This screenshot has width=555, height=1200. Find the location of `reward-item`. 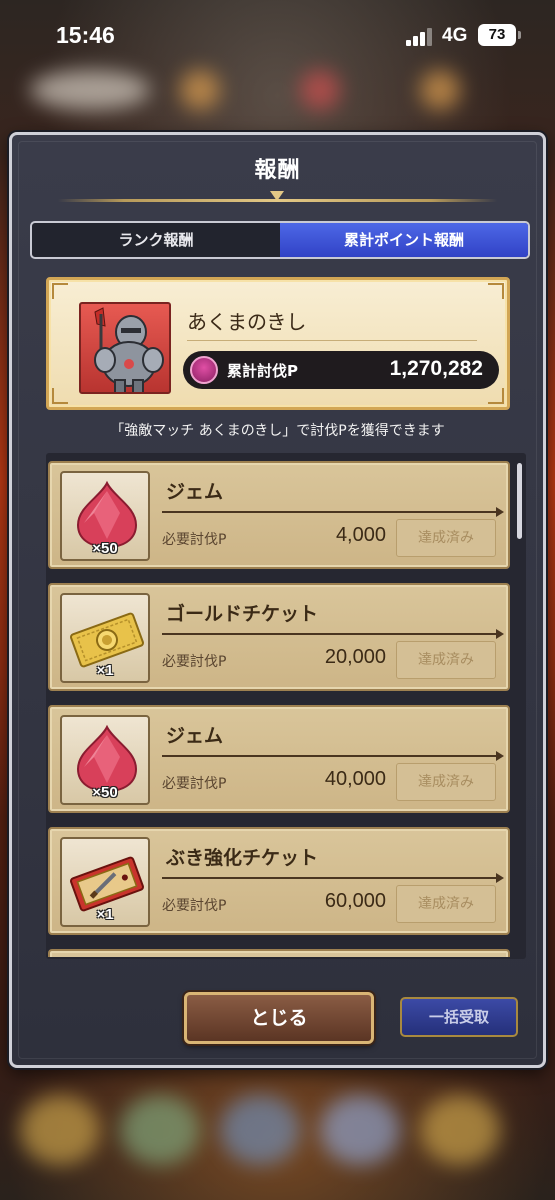

reward-item is located at coordinates (279, 953).